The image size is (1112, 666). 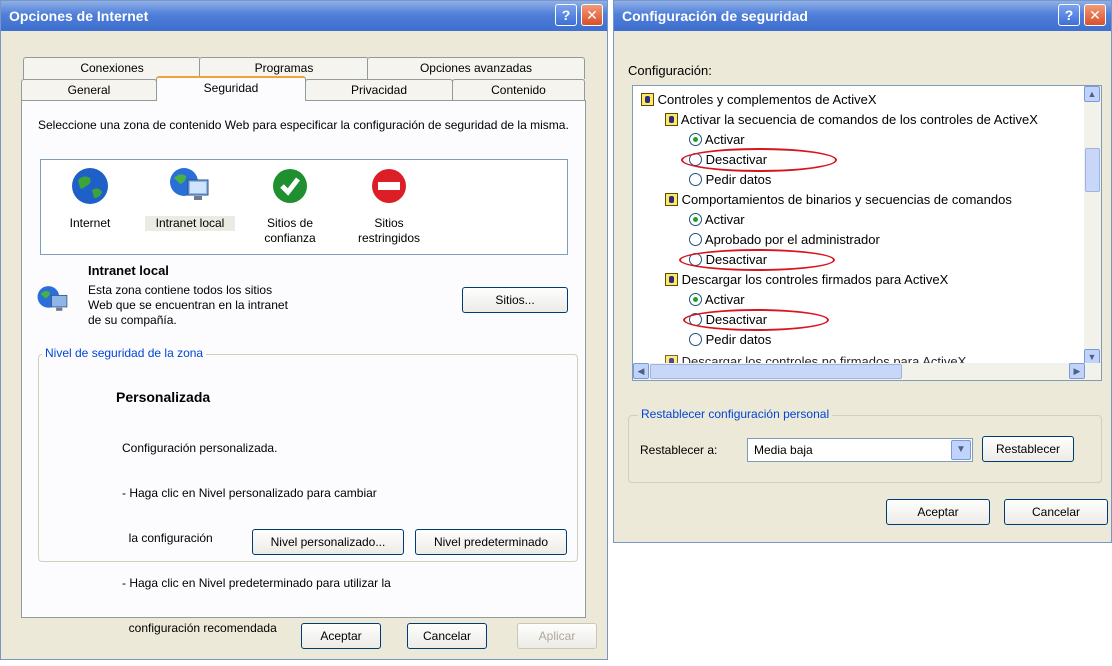 What do you see at coordinates (231, 88) in the screenshot?
I see `tab-seguridad: Seguridad` at bounding box center [231, 88].